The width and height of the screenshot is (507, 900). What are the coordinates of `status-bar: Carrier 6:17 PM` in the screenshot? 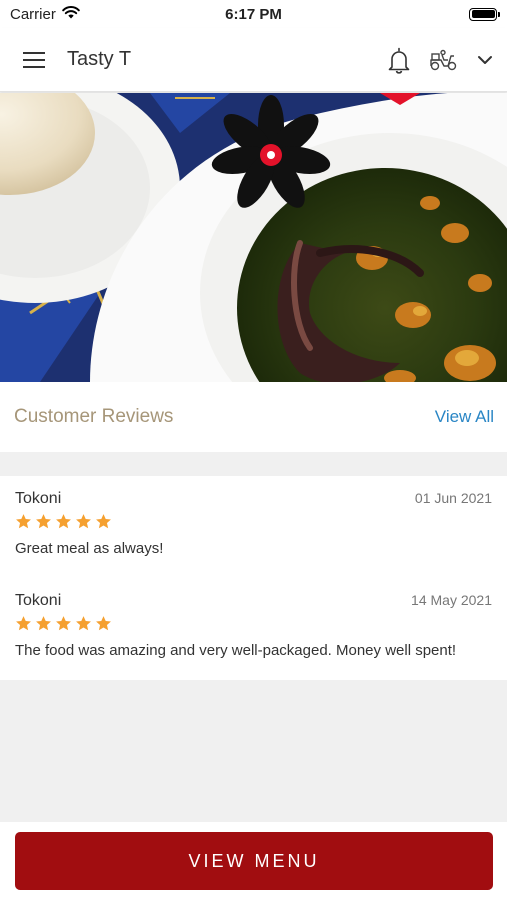 It's located at (253, 14).